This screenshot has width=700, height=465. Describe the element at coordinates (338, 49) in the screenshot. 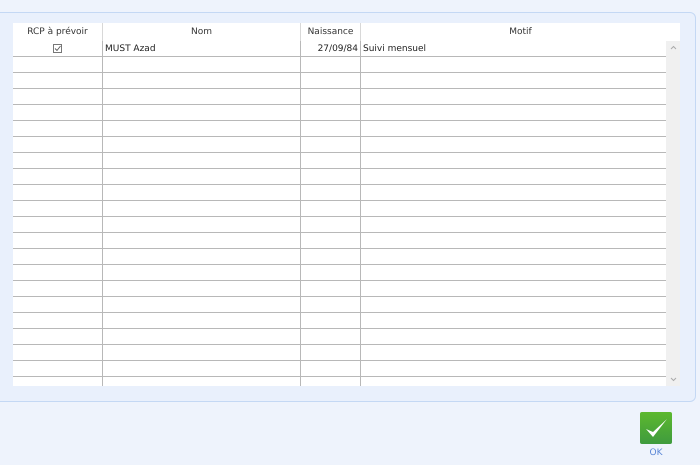

I see `table-cell-text: 27/09/84` at that location.